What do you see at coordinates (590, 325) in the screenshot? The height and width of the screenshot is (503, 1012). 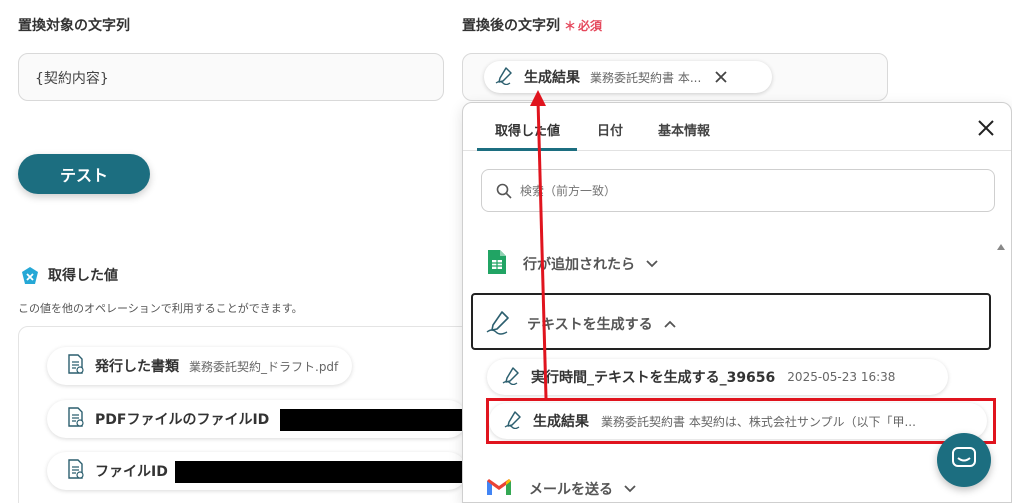 I see `group-label: テキストを生成する` at bounding box center [590, 325].